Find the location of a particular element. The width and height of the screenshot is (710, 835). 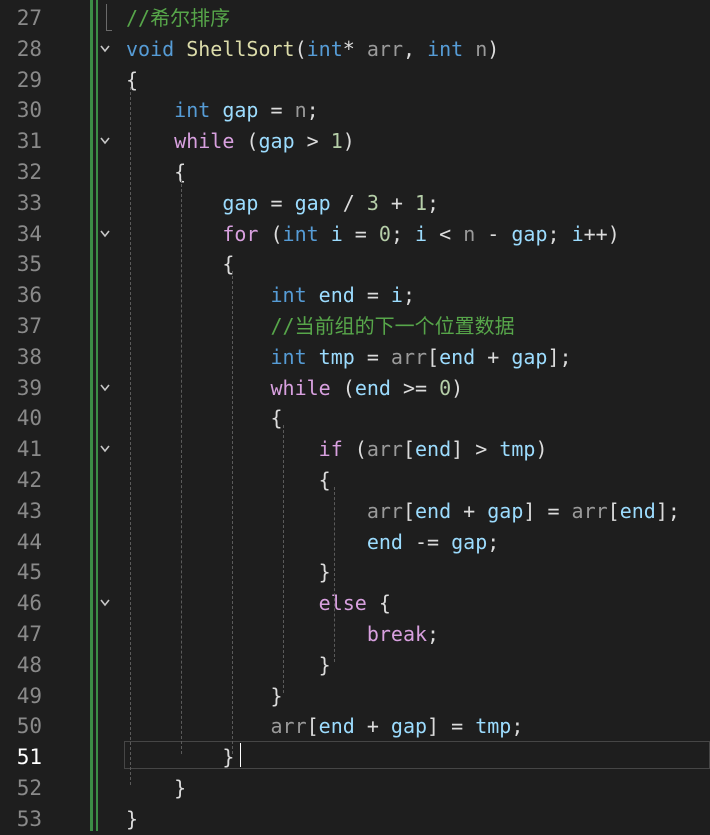

code-token: while is located at coordinates (300, 387).